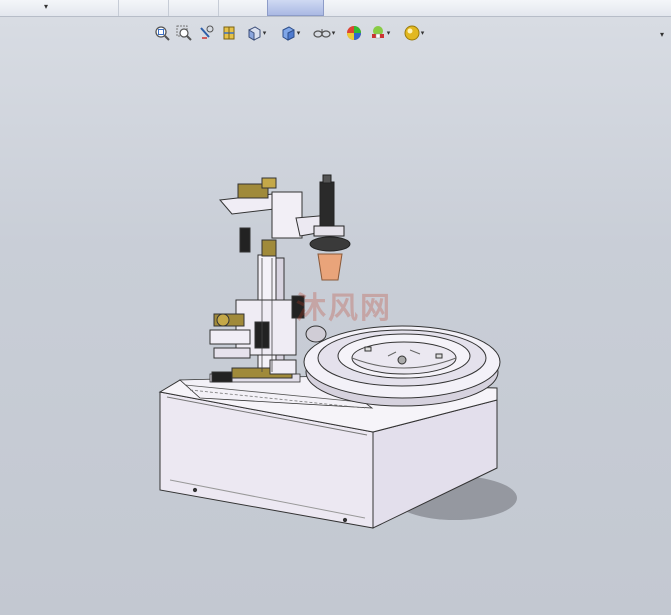 The width and height of the screenshot is (671, 615). Describe the element at coordinates (402, 366) in the screenshot. I see `vibratory-bowl-feeder` at that location.